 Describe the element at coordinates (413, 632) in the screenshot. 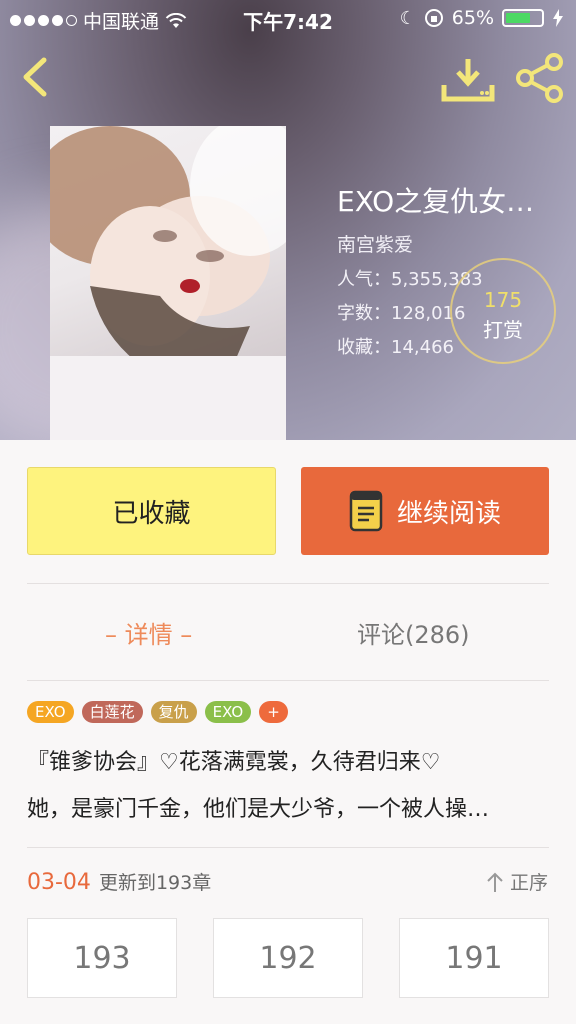

I see `tab-comments: 评论(286)` at that location.